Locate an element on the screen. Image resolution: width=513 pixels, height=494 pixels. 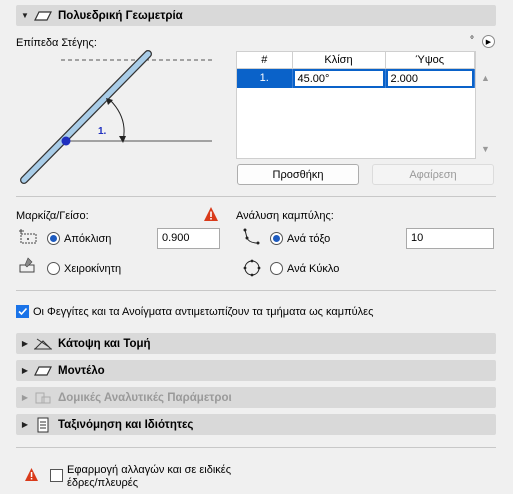
table-row: 1. 45.00° 2.000 is located at coordinates (356, 78).